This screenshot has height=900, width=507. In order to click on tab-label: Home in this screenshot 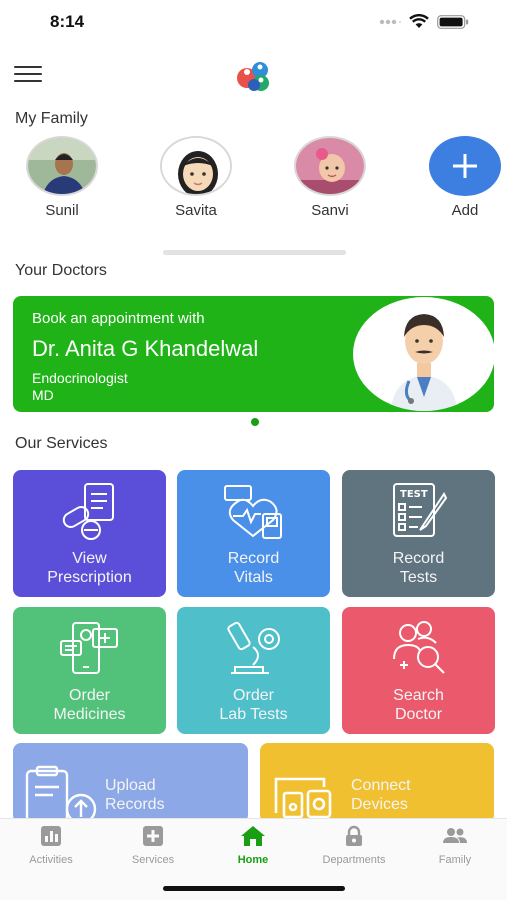, I will do `click(253, 860)`.